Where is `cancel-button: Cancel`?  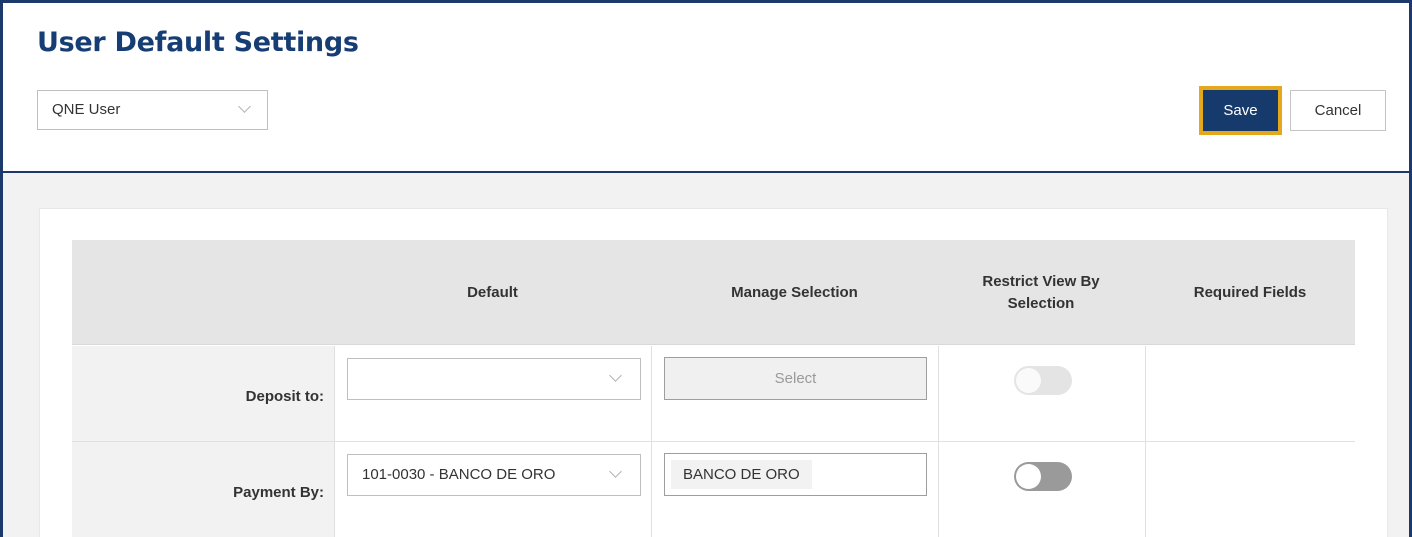 cancel-button: Cancel is located at coordinates (1338, 110).